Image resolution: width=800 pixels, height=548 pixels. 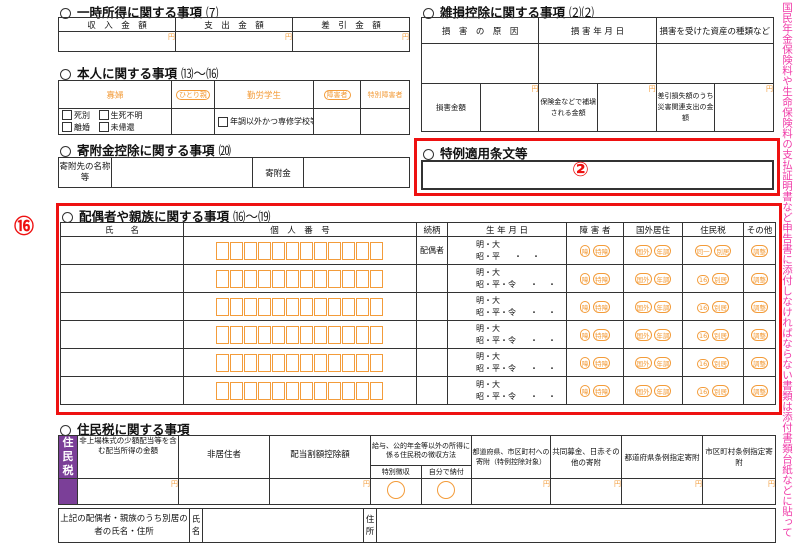 I want to click on other-school-checkbox: 年調以外かつ専修学校等, so click(x=264, y=121).